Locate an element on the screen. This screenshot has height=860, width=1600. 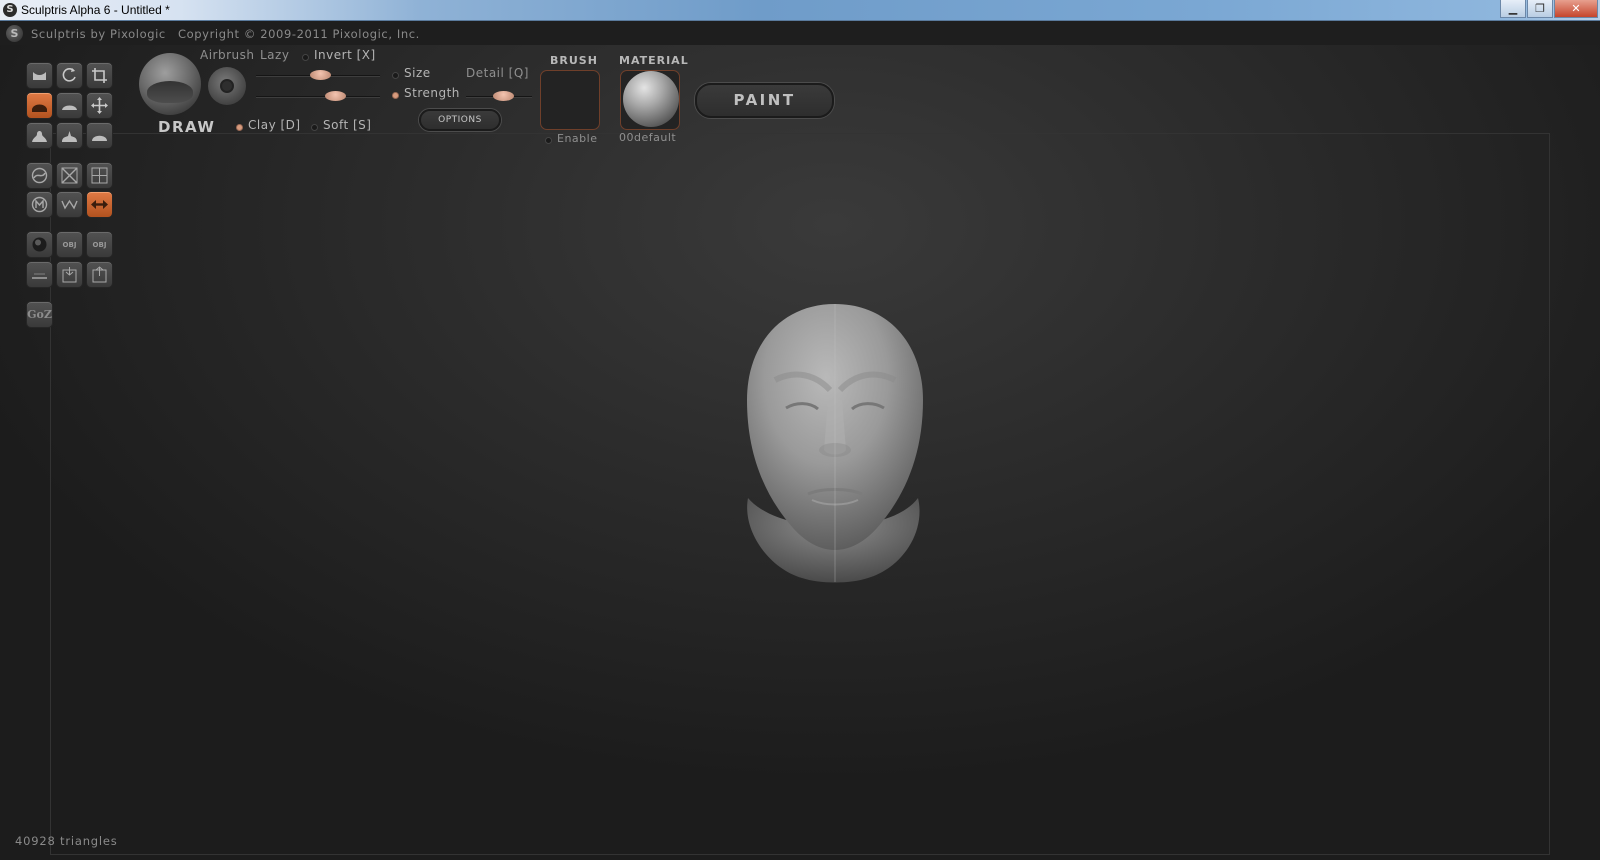
wireframe-tool-button is located at coordinates (99, 175).